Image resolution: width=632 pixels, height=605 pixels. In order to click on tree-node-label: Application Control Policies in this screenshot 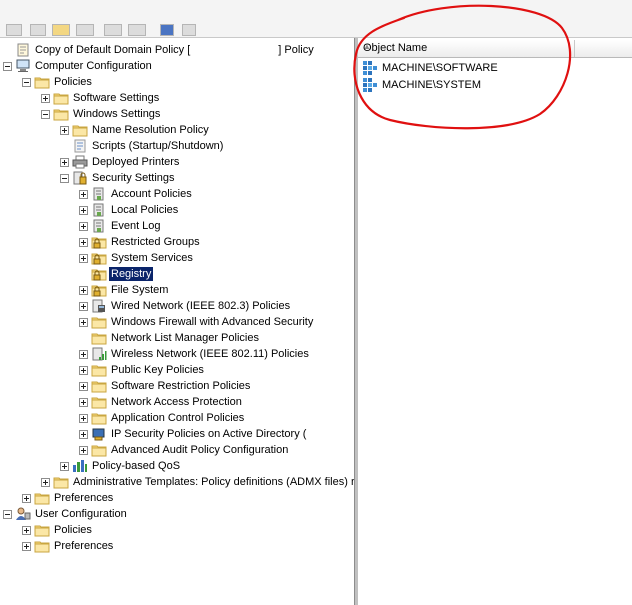, I will do `click(177, 418)`.